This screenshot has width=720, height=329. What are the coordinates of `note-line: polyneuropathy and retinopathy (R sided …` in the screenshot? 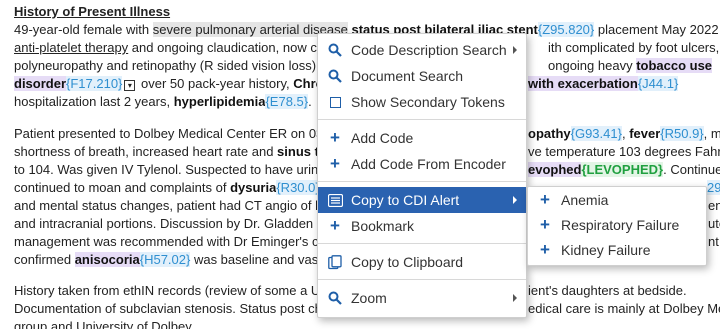 It's located at (179, 66).